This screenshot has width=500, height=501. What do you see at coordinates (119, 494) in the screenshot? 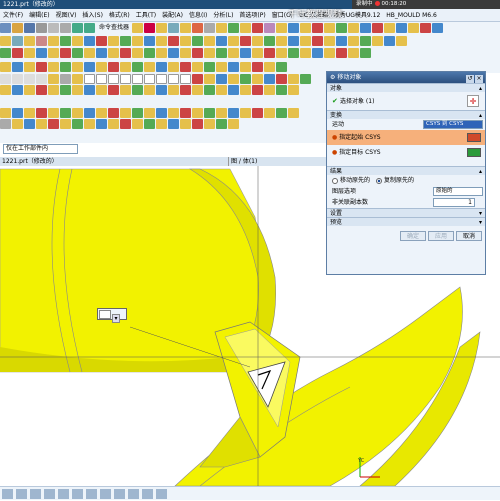
I see `snap-grid-icon` at bounding box center [119, 494].